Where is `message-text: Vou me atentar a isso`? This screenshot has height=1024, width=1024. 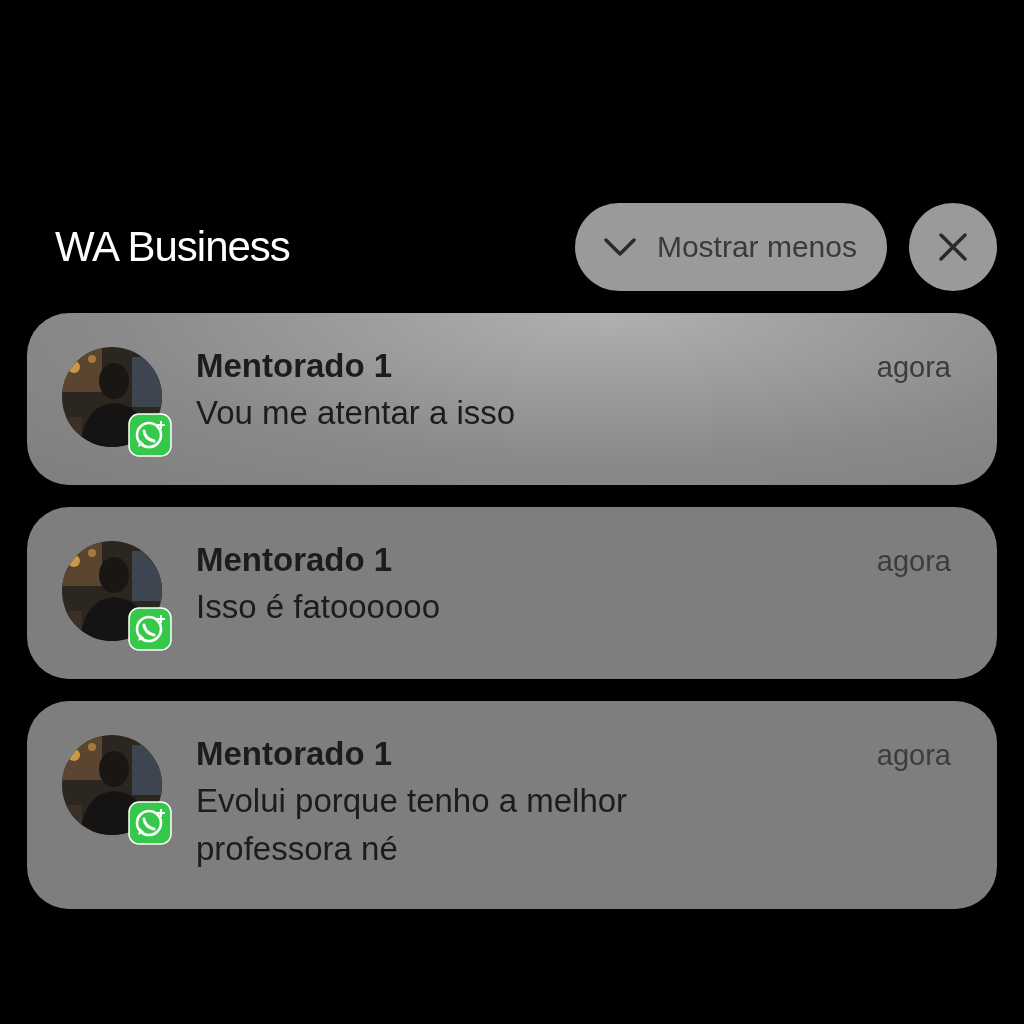 message-text: Vou me atentar a isso is located at coordinates (356, 413).